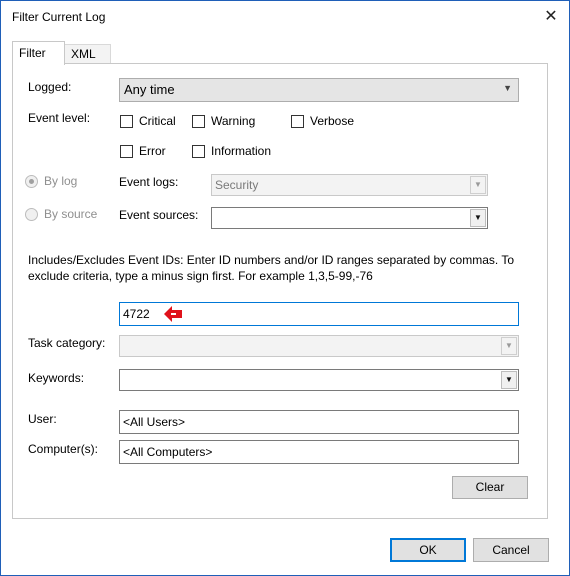 The height and width of the screenshot is (576, 570). What do you see at coordinates (63, 449) in the screenshot?
I see `computer-label: Computer(s):` at bounding box center [63, 449].